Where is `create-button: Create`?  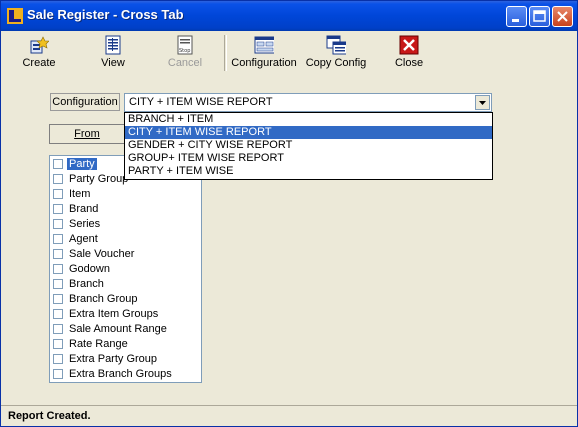
create-button: Create is located at coordinates (39, 54).